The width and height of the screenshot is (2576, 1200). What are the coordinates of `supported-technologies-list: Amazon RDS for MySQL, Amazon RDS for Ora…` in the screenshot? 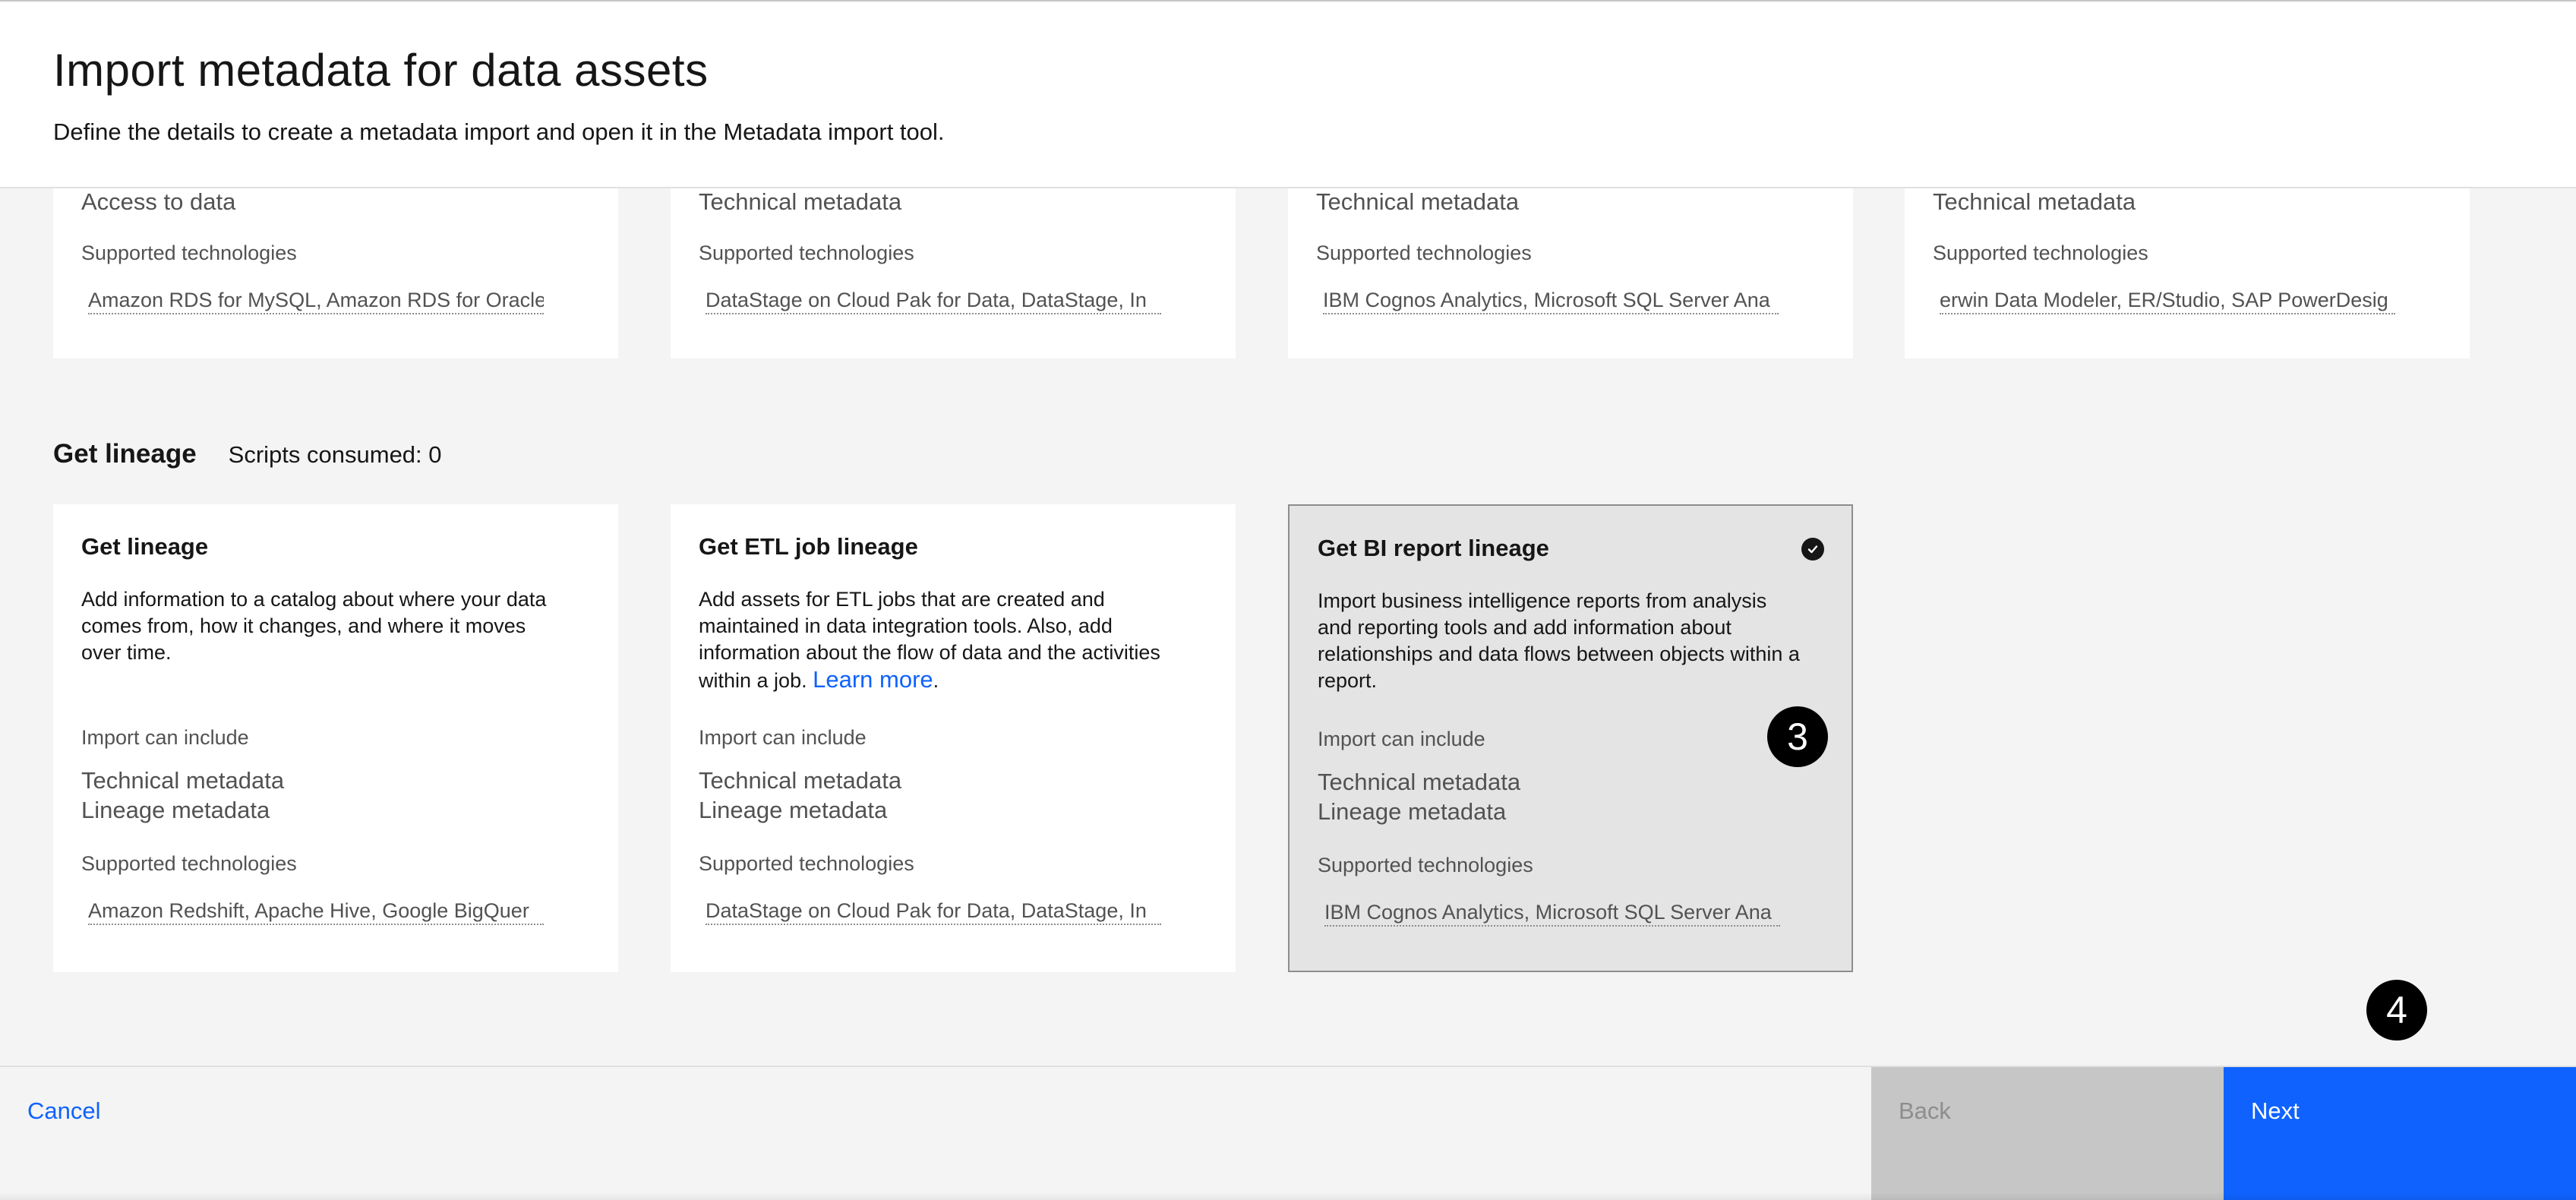 It's located at (316, 300).